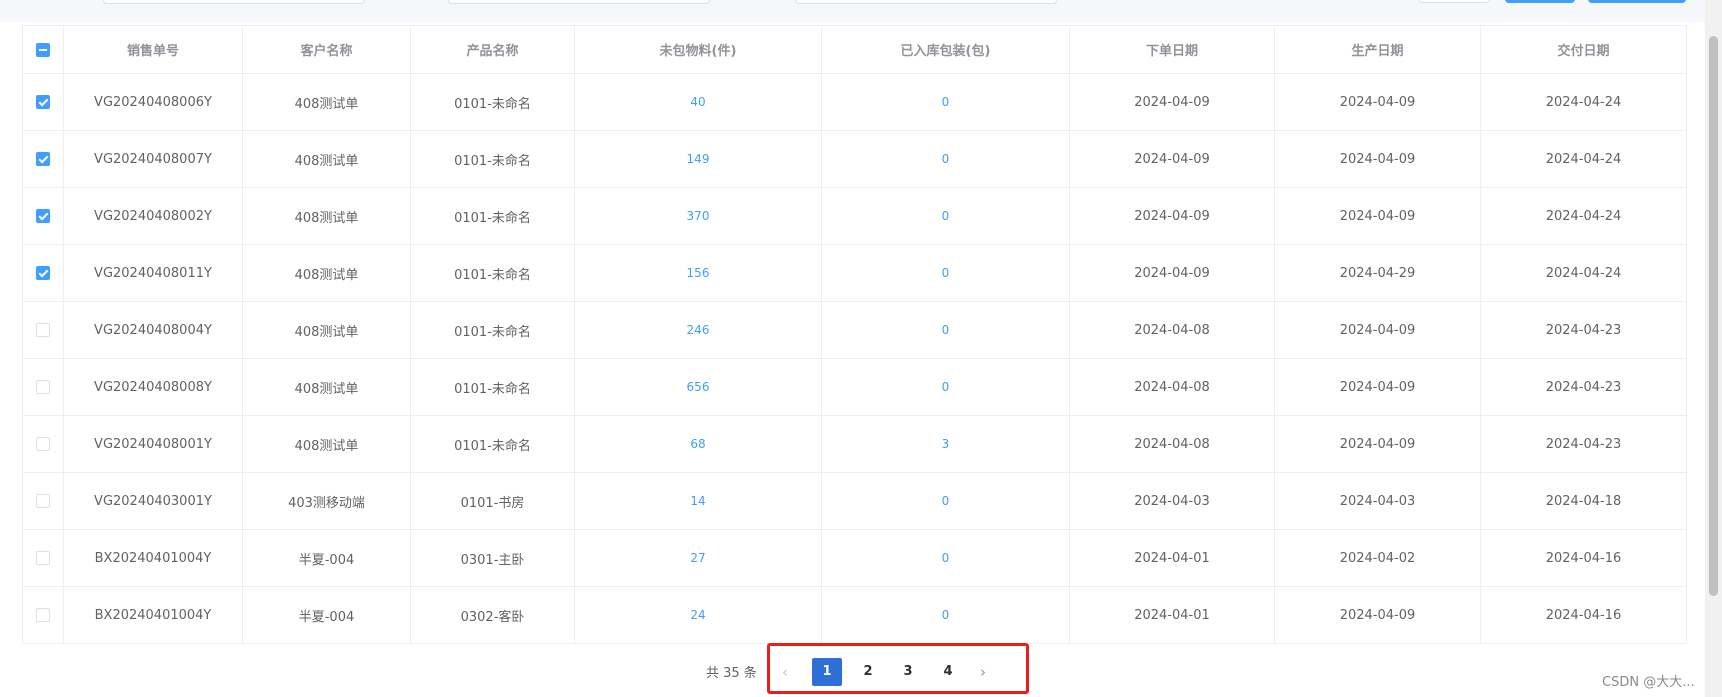 The height and width of the screenshot is (697, 1722). I want to click on packed-link: 3, so click(946, 444).